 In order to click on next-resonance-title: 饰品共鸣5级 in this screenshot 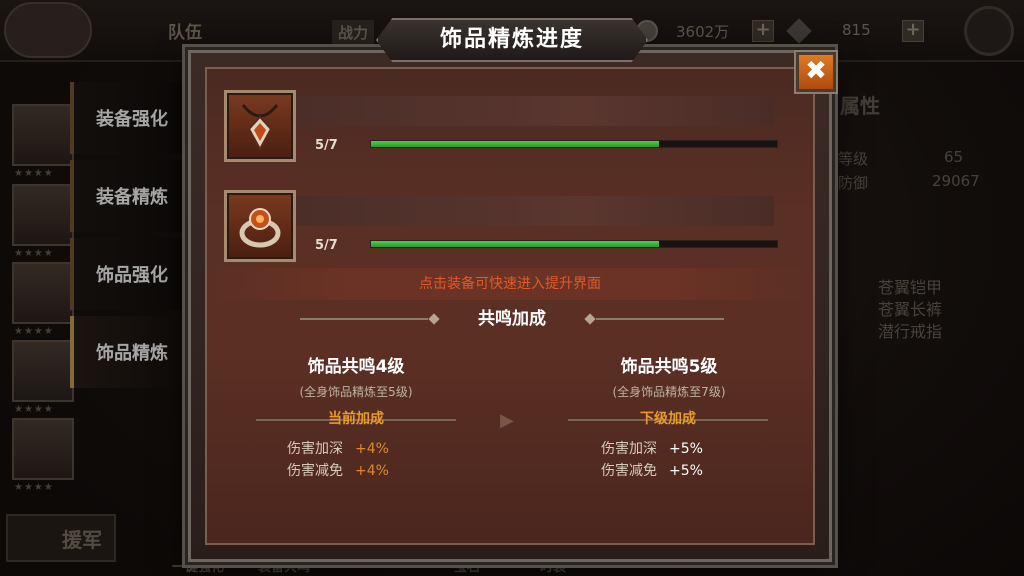, I will do `click(669, 367)`.